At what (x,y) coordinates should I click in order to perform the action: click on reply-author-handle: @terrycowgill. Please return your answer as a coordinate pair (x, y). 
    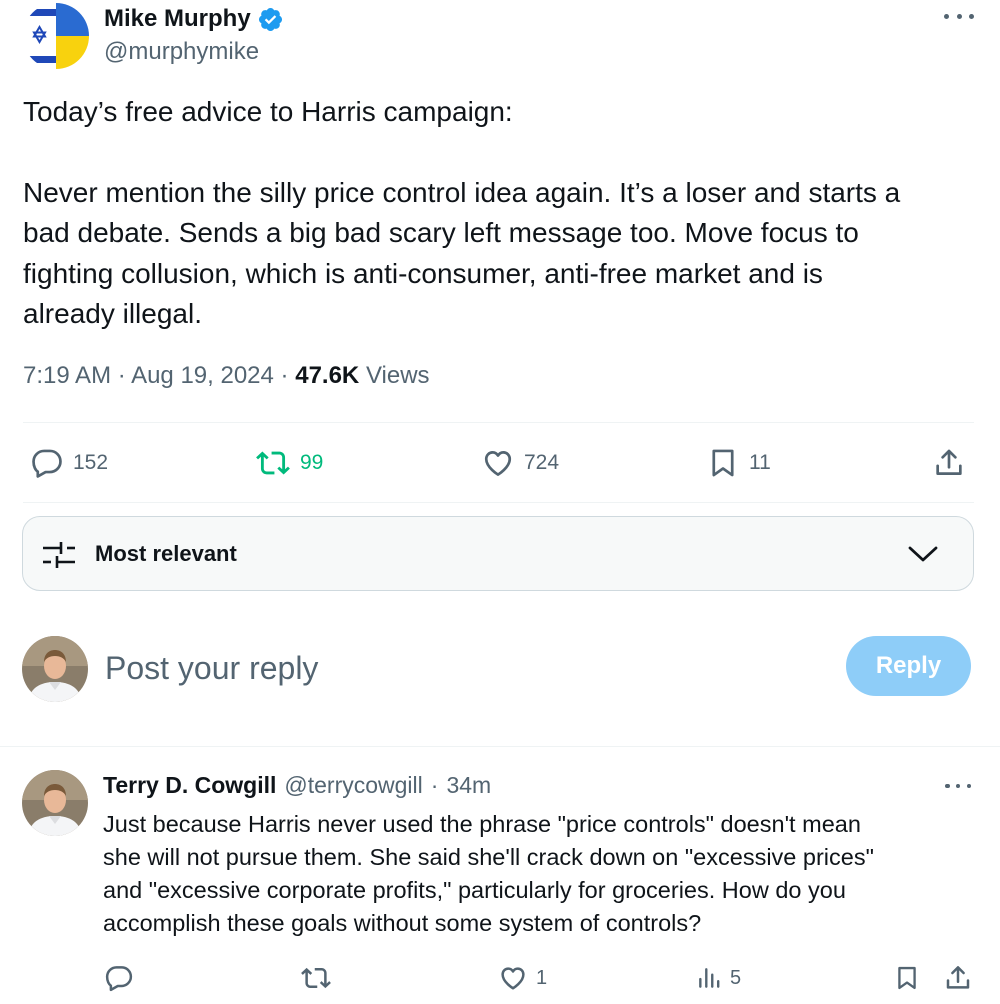
    Looking at the image, I should click on (353, 785).